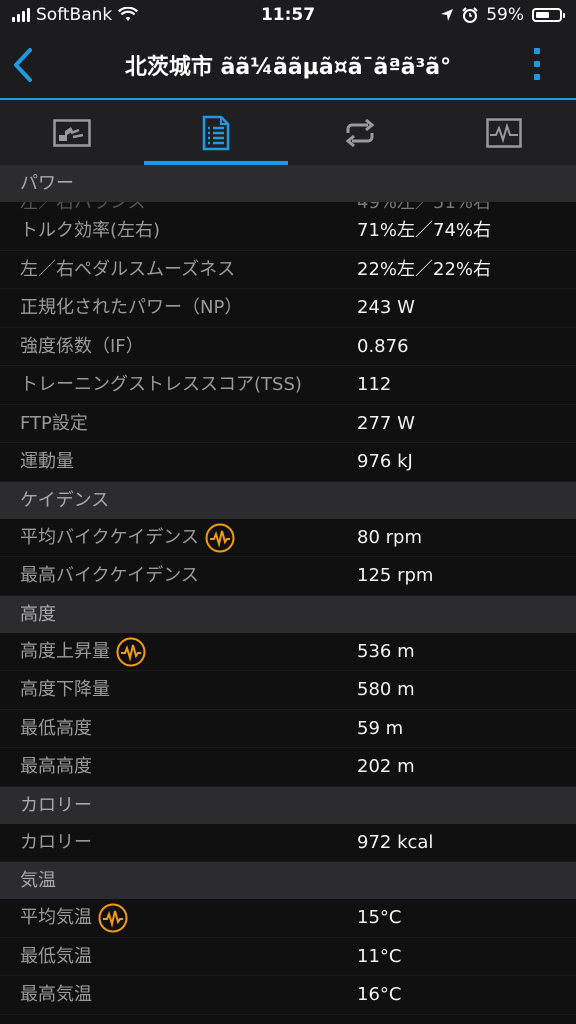  What do you see at coordinates (288, 842) in the screenshot?
I see `stat-row: カロリー 972 kcal` at bounding box center [288, 842].